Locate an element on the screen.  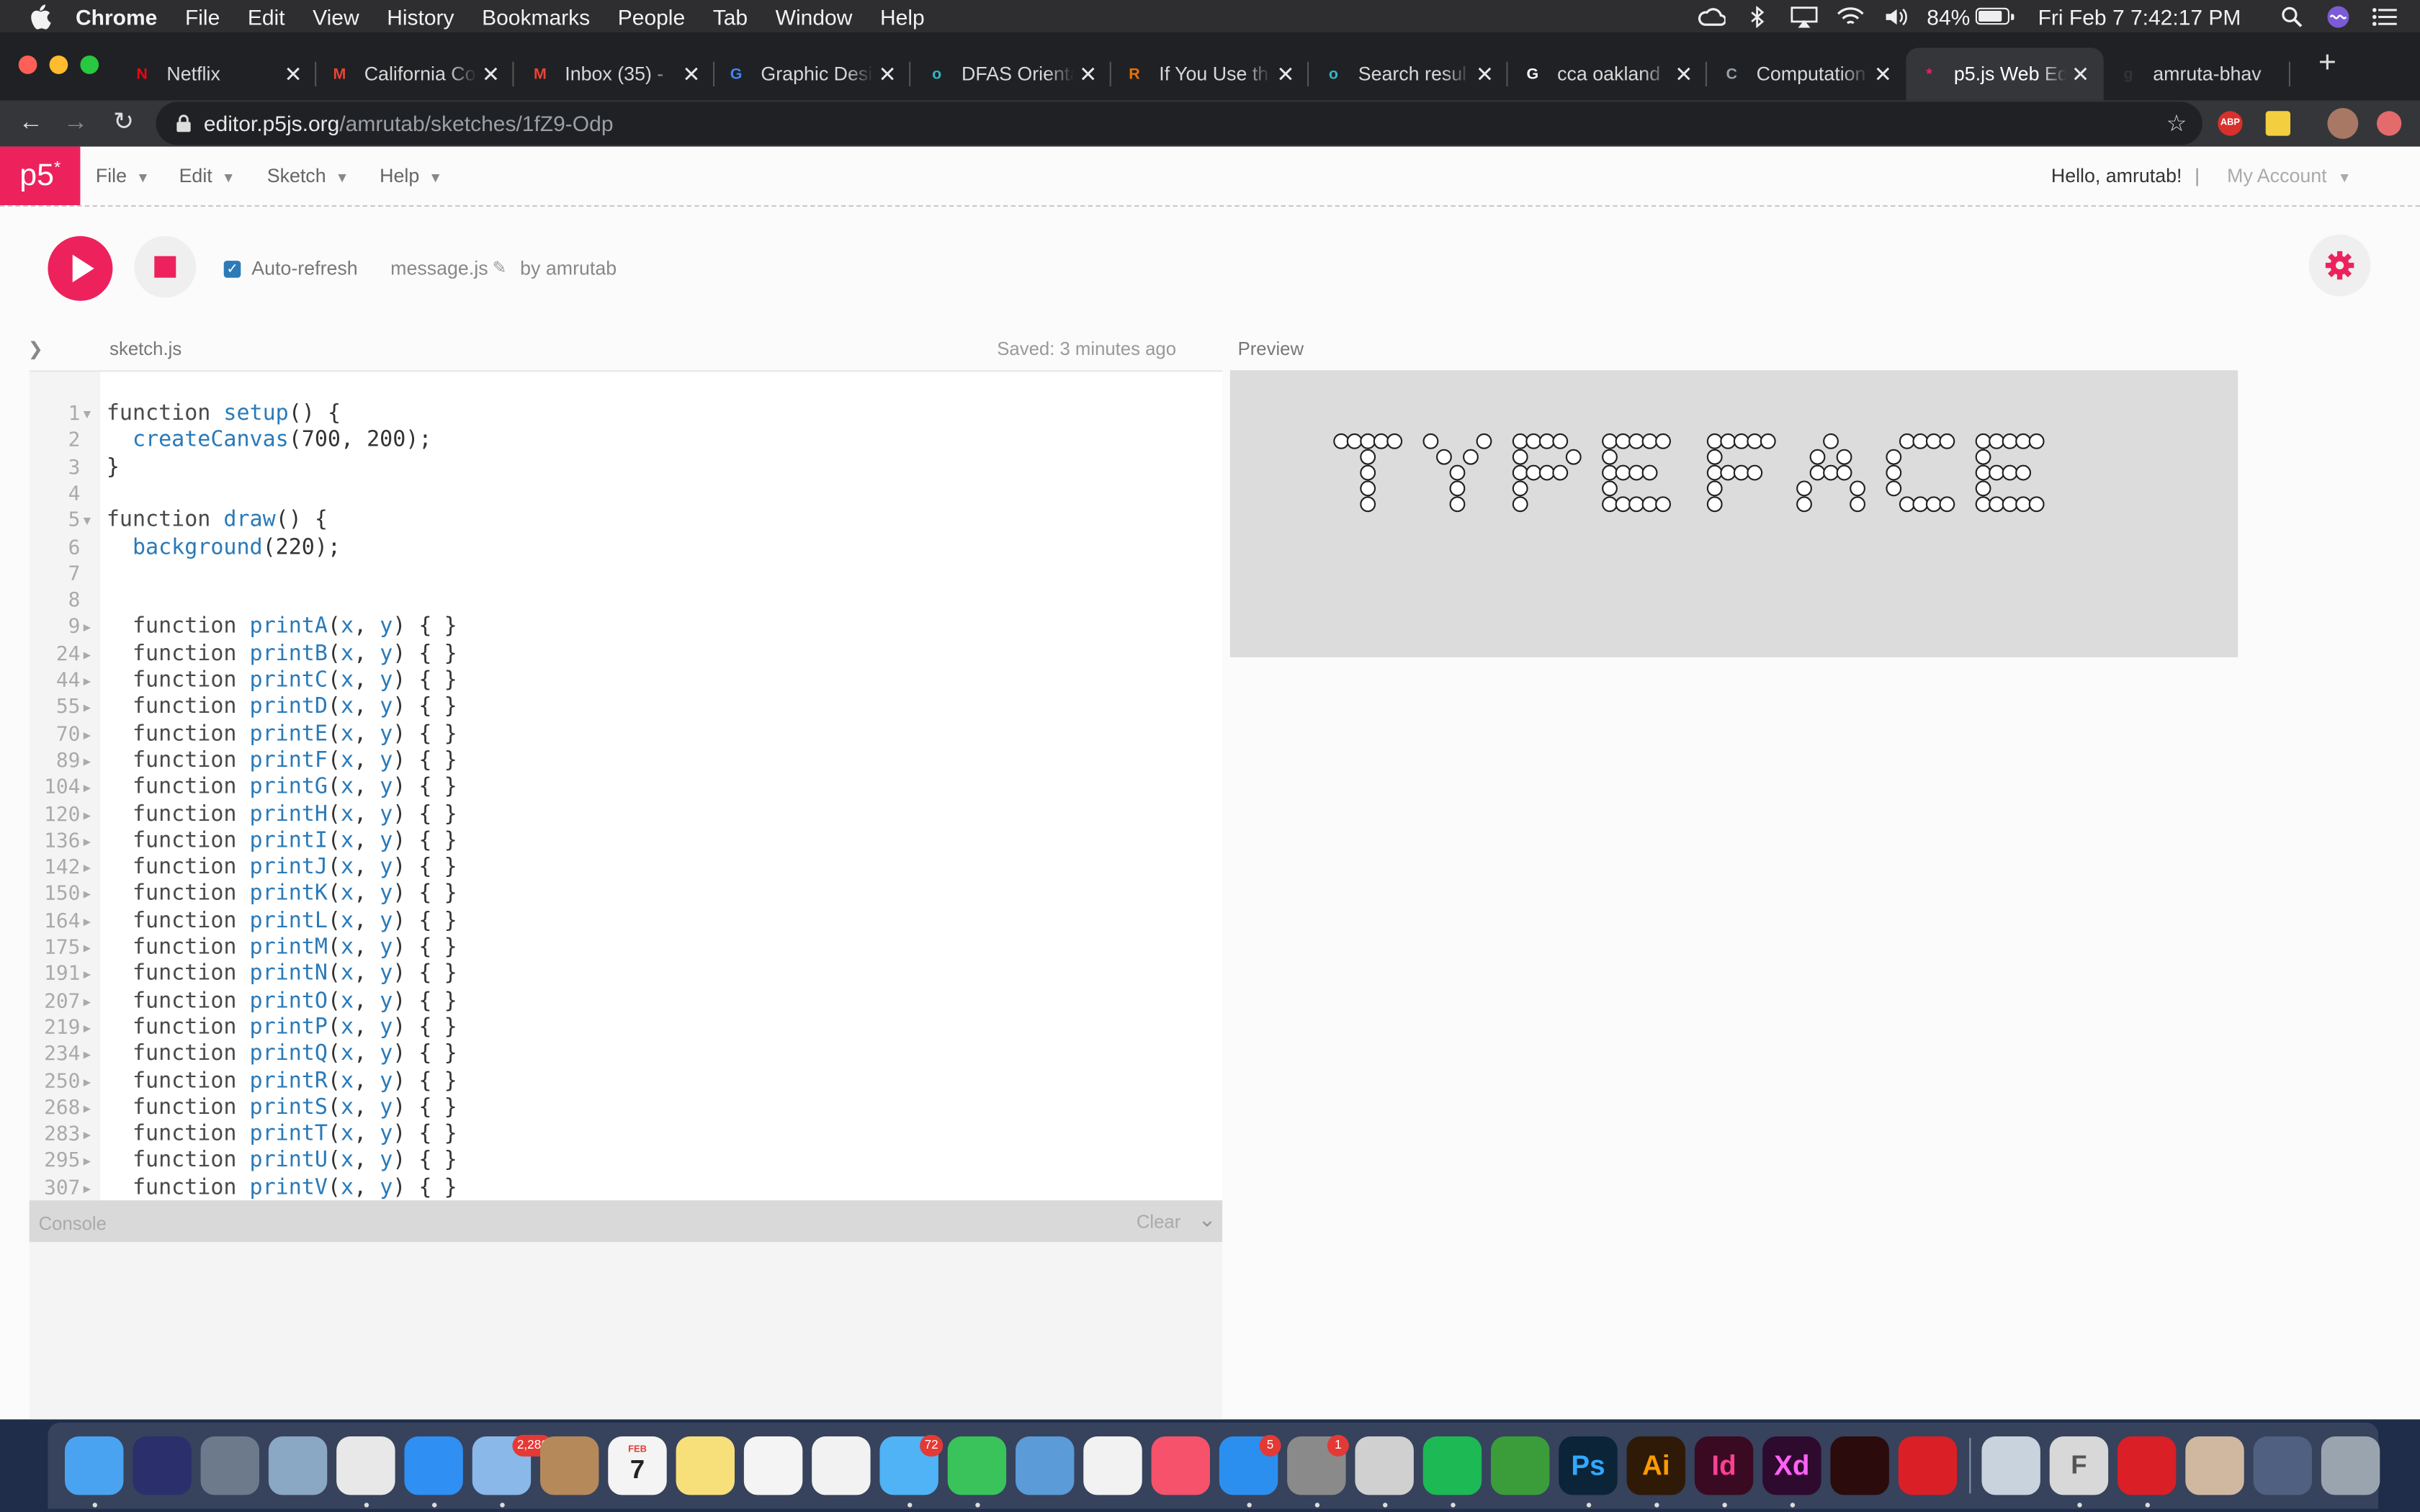
keynote-icon is located at coordinates (1045, 1465).